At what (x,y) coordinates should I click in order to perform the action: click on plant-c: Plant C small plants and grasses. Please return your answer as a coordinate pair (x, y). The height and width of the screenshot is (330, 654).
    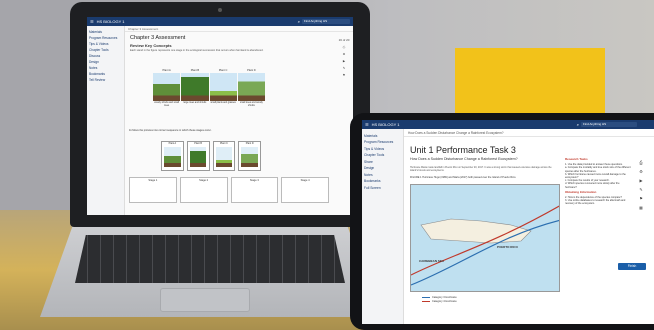
    Looking at the image, I should click on (223, 94).